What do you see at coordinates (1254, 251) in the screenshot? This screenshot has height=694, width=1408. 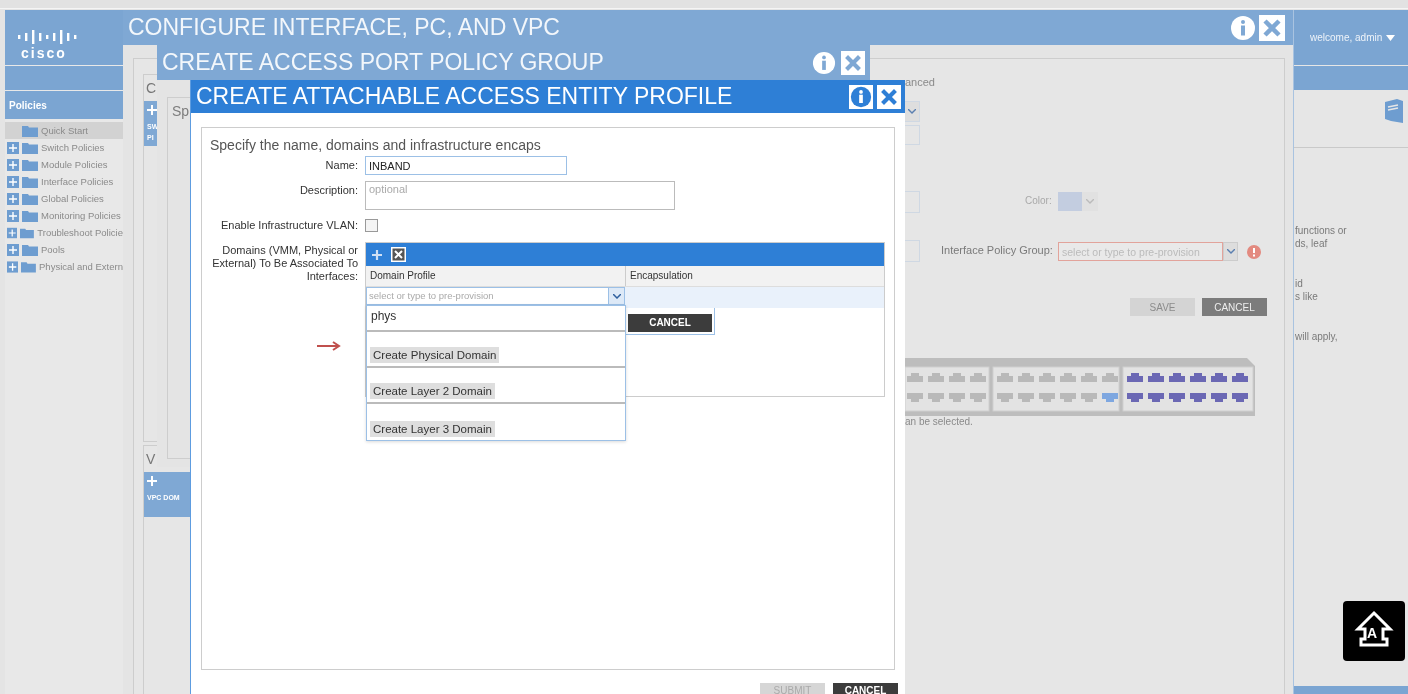 I see `error-icon` at bounding box center [1254, 251].